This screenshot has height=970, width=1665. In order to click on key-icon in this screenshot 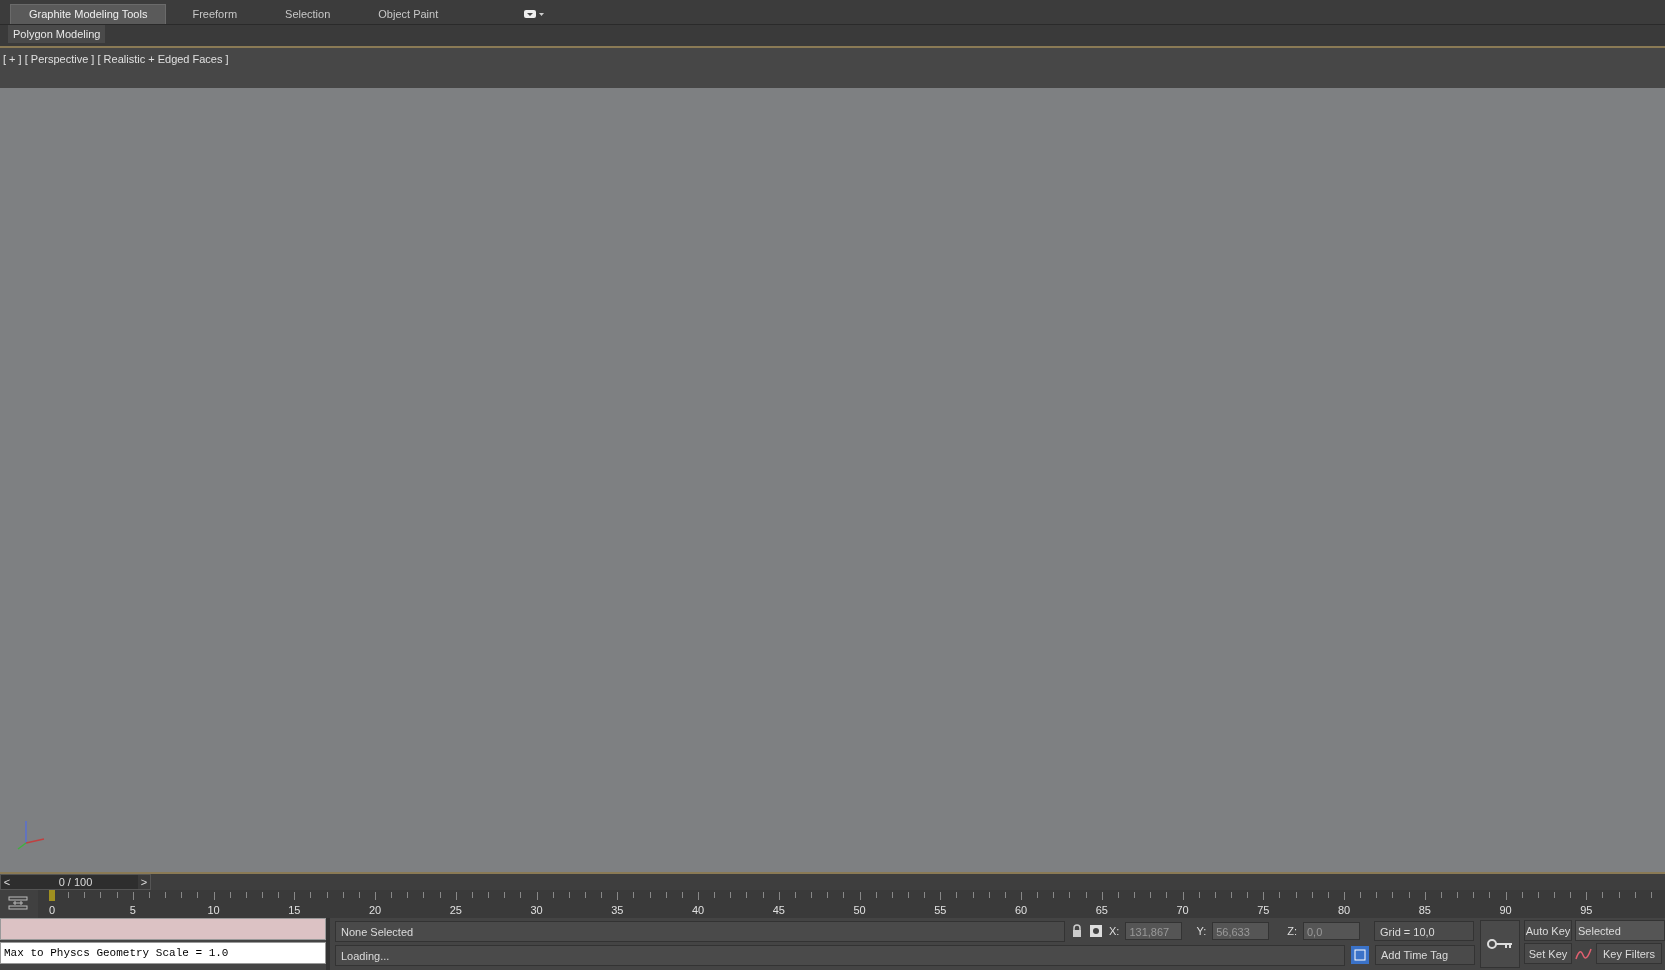, I will do `click(1500, 944)`.